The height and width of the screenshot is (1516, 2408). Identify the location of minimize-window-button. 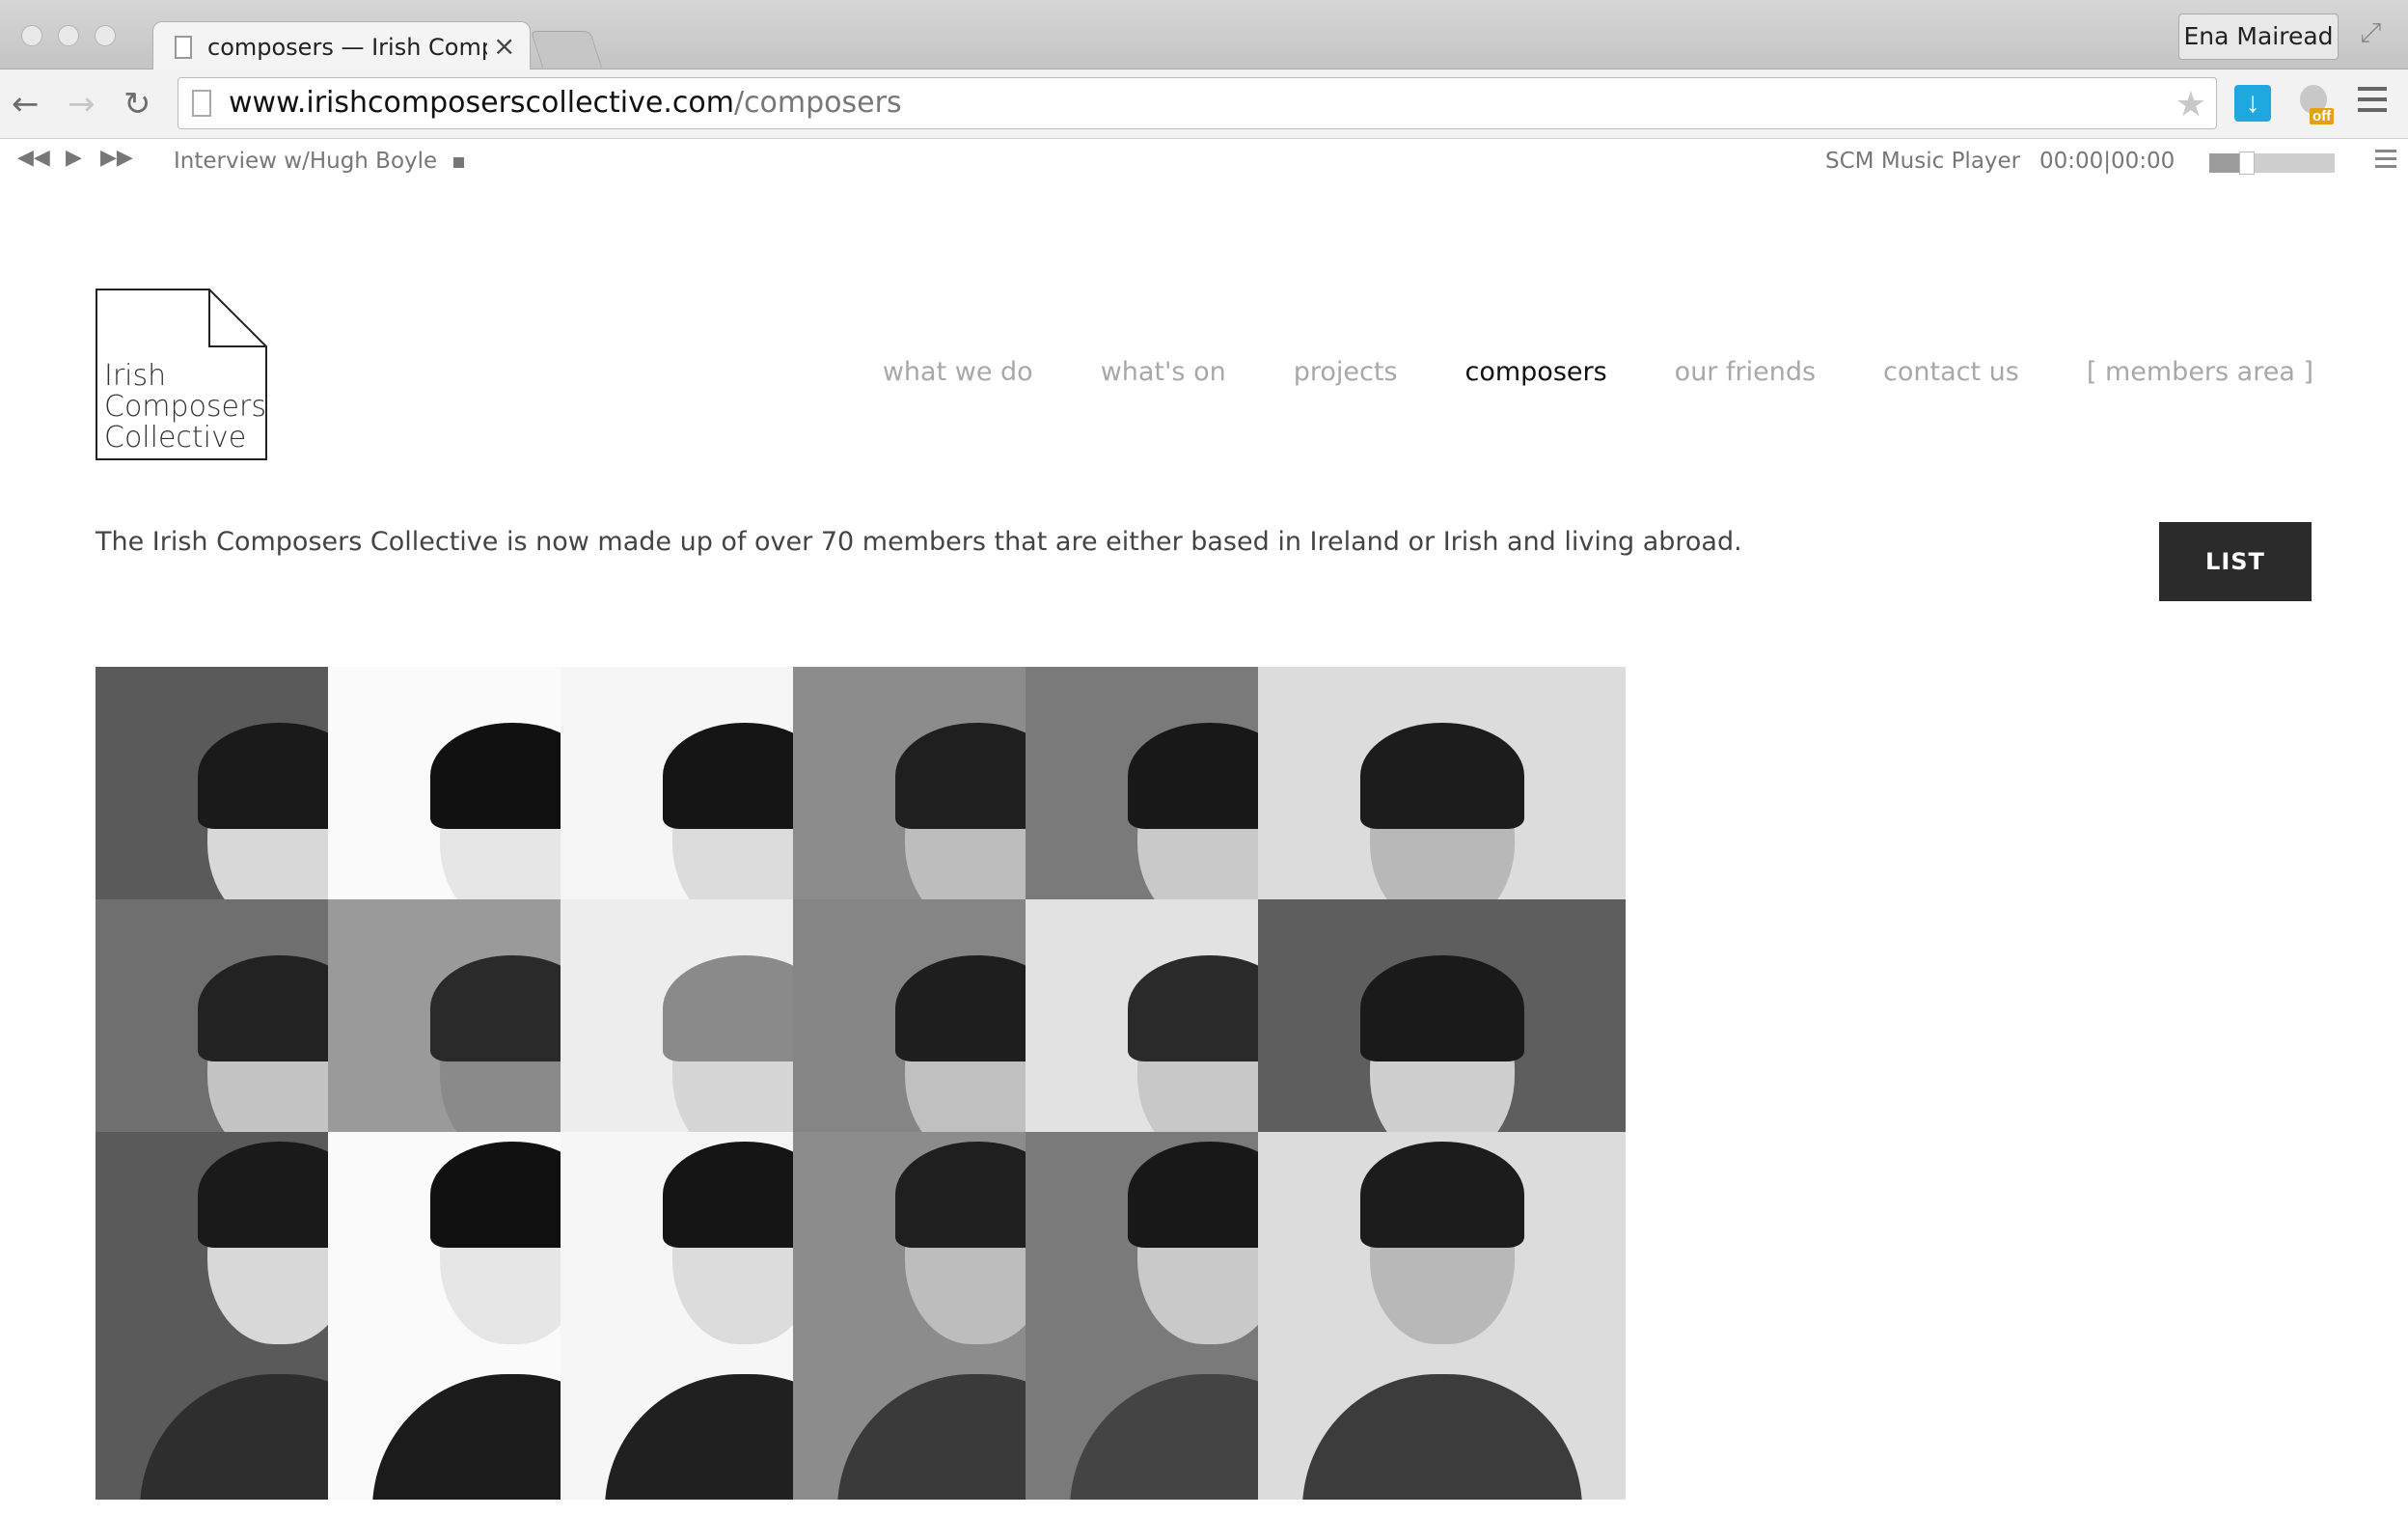
(68, 35).